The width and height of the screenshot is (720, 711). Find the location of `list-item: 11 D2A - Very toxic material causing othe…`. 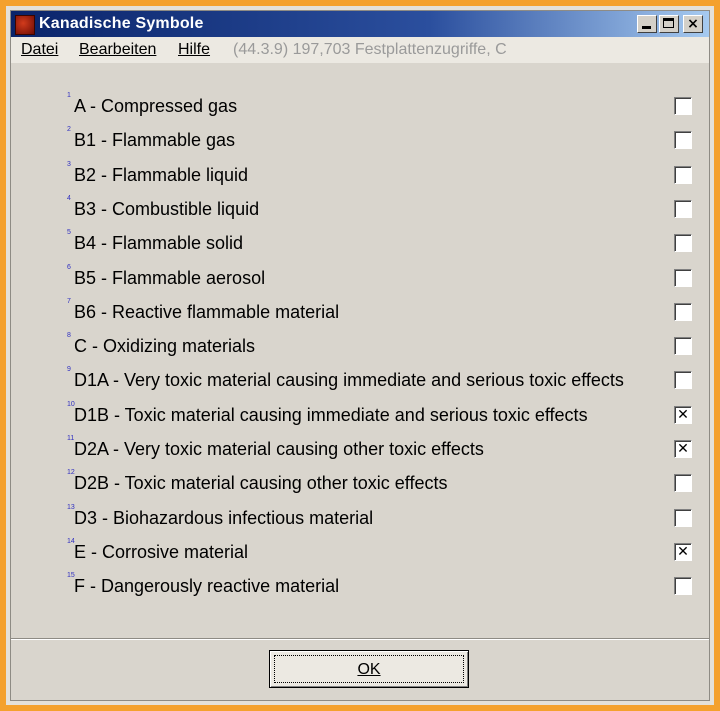

list-item: 11 D2A - Very toxic material causing othe… is located at coordinates (381, 450).